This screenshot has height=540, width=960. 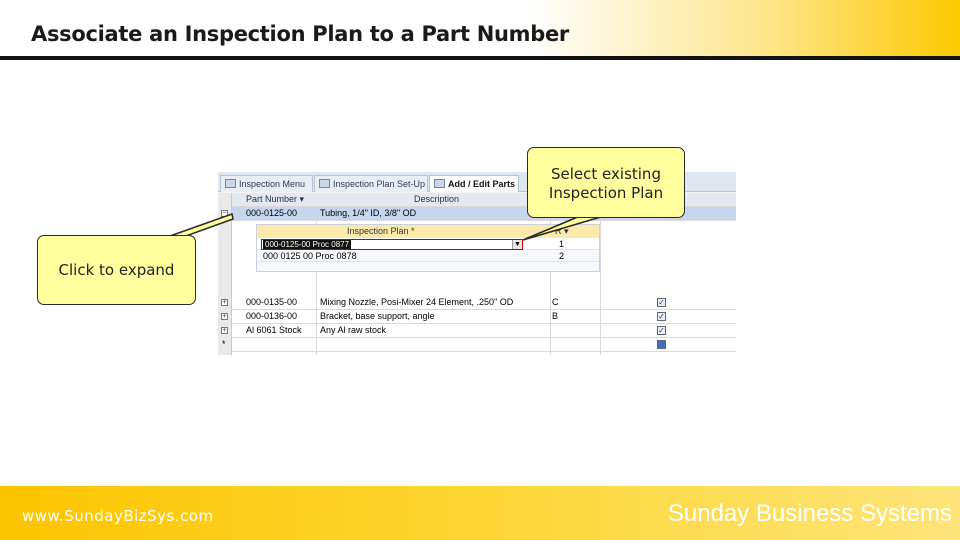 I want to click on column-header-inspection-plan: Inspection Plan *, so click(x=381, y=231).